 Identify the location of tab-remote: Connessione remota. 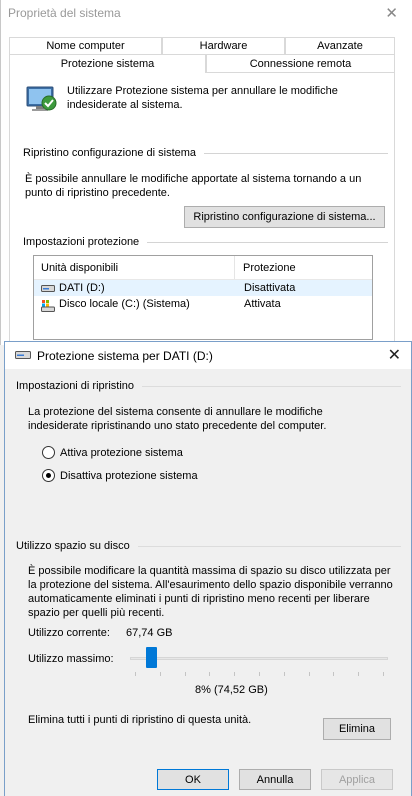
(300, 63).